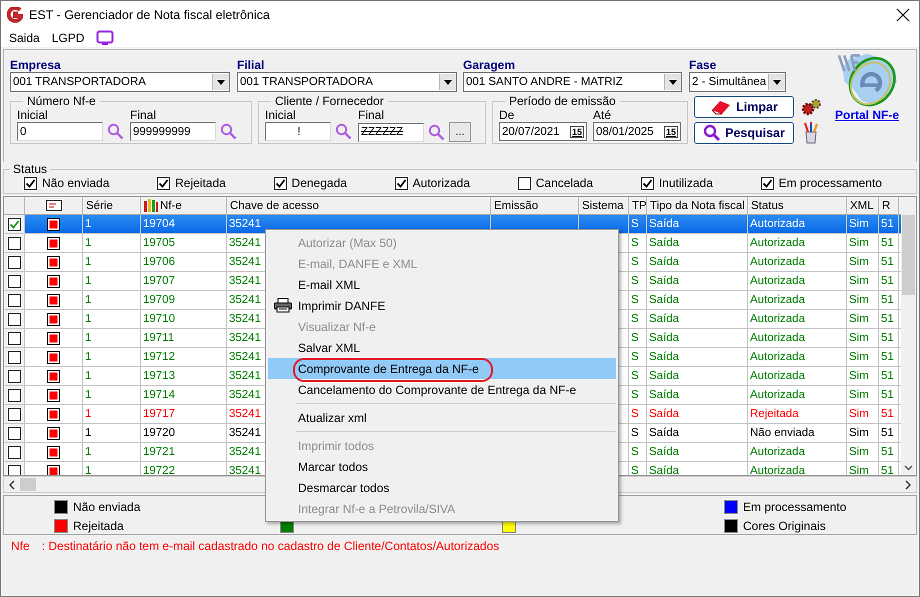 The width and height of the screenshot is (920, 597). Describe the element at coordinates (298, 131) in the screenshot. I see `input-field: !` at that location.